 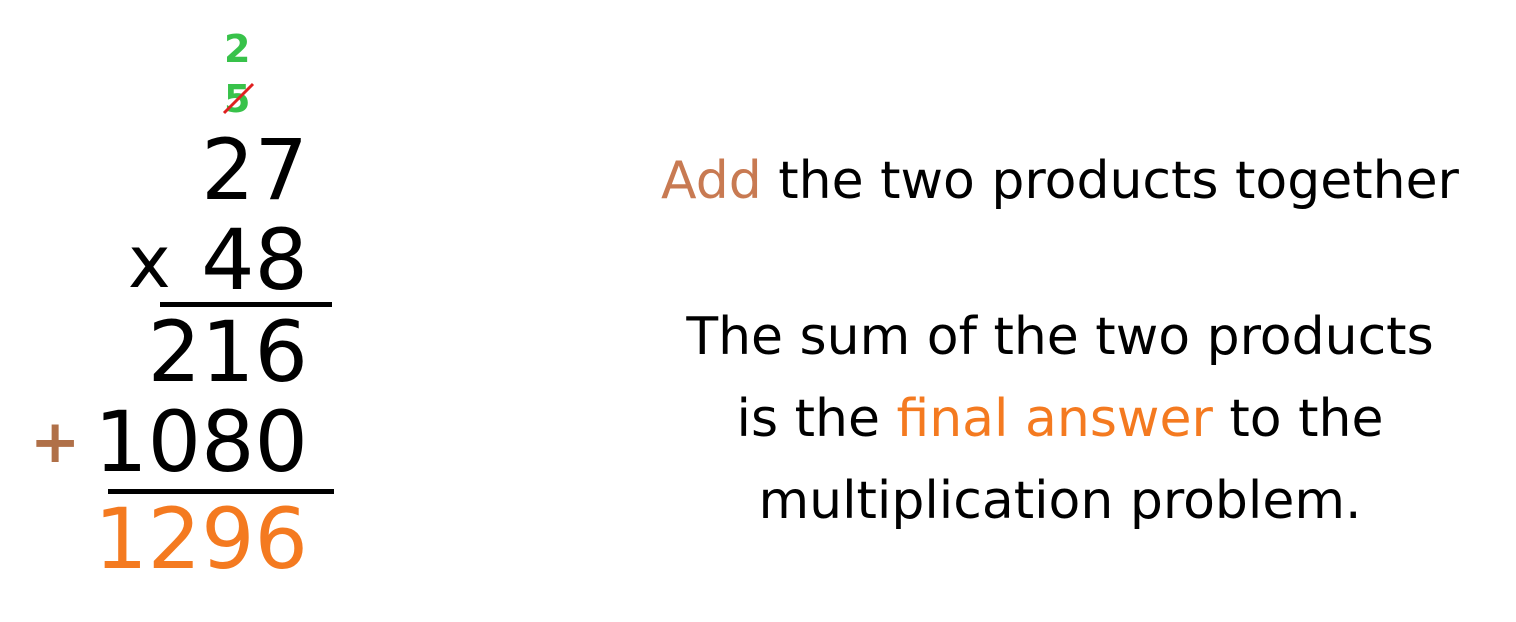 I want to click on strike-through-mark, so click(x=238, y=98).